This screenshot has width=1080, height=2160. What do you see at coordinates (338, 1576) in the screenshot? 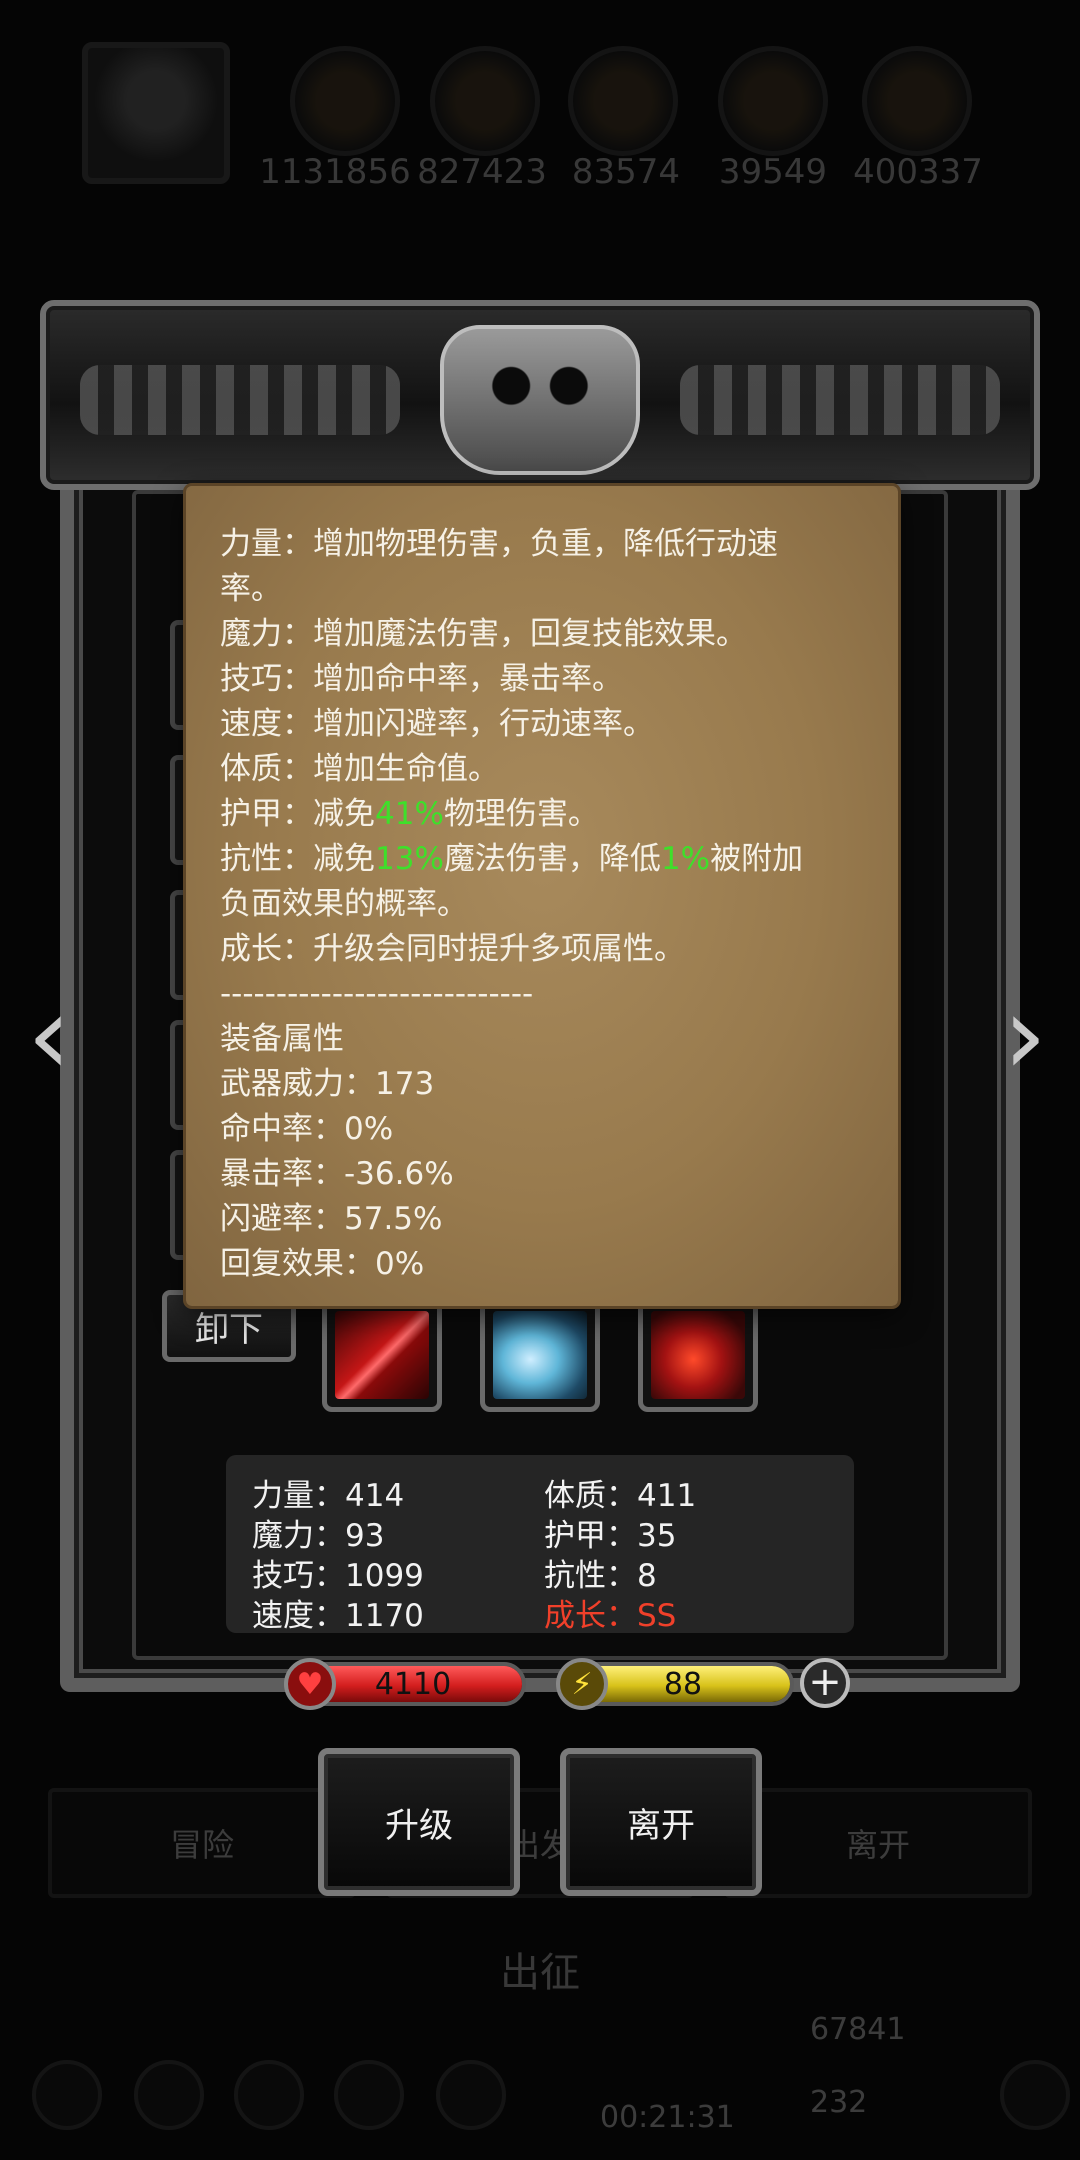
I see `stat-skill: 技巧：1099` at bounding box center [338, 1576].